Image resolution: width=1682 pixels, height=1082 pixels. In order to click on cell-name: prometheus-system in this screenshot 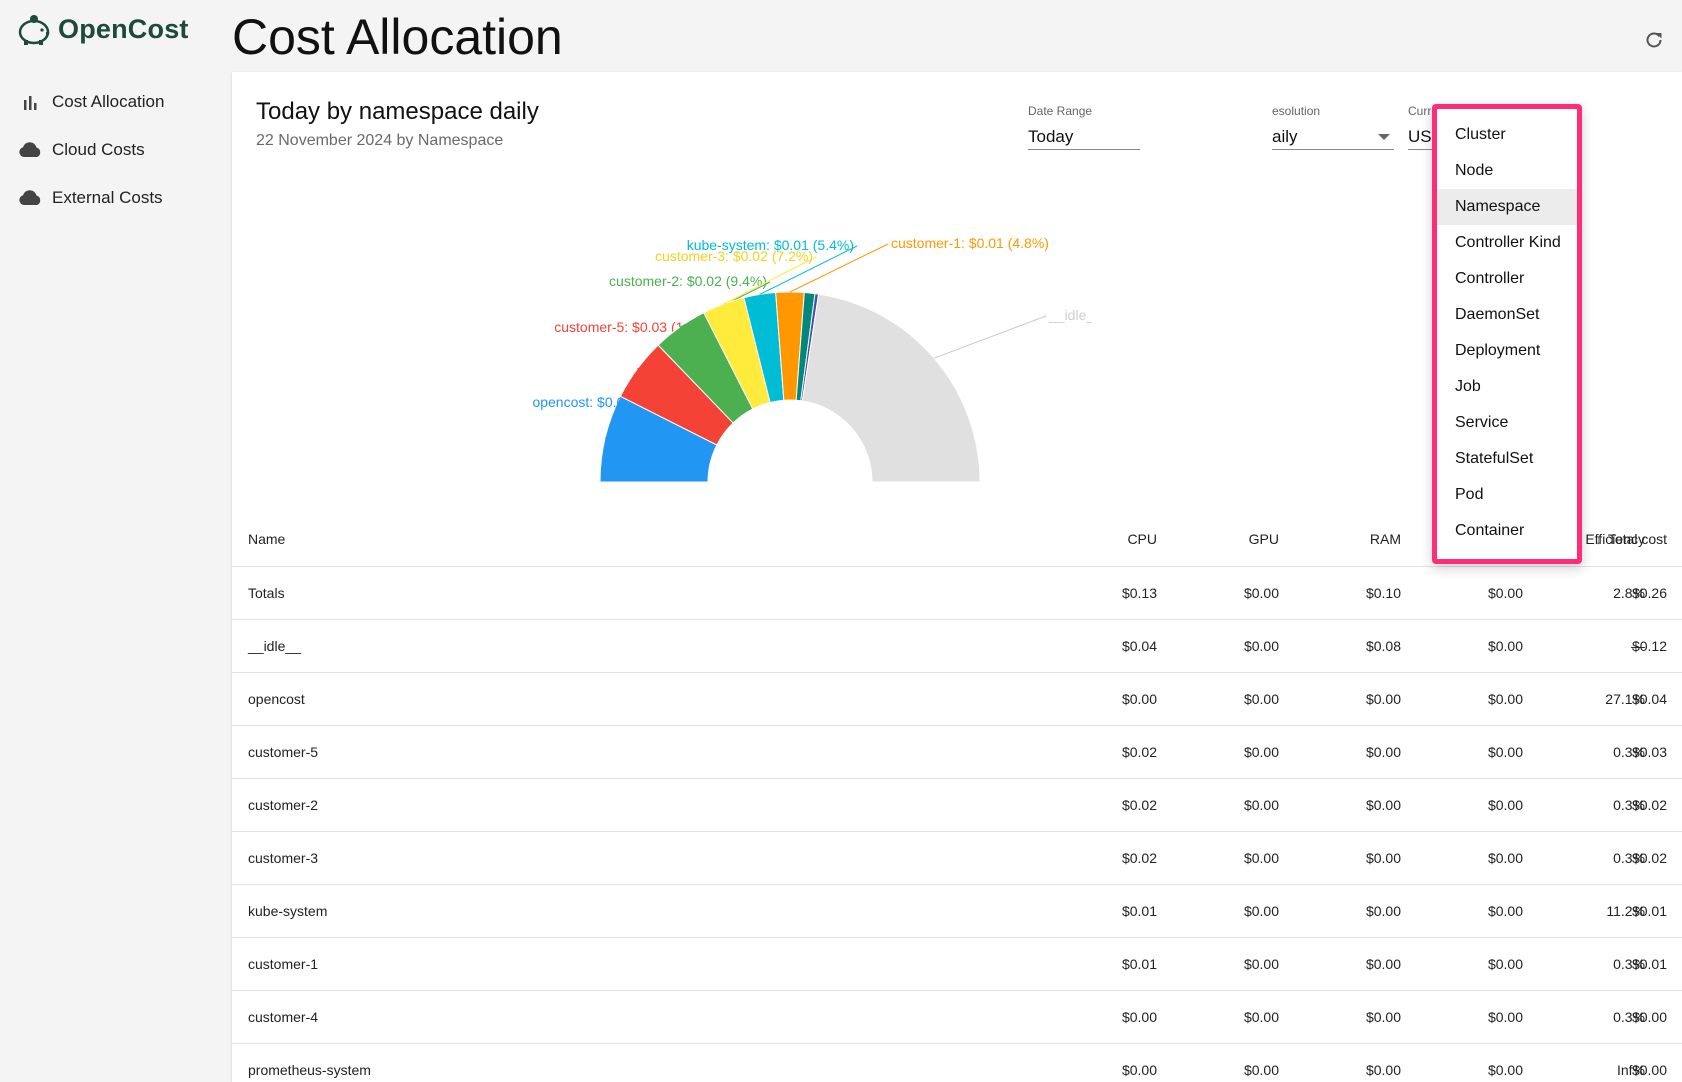, I will do `click(309, 1070)`.